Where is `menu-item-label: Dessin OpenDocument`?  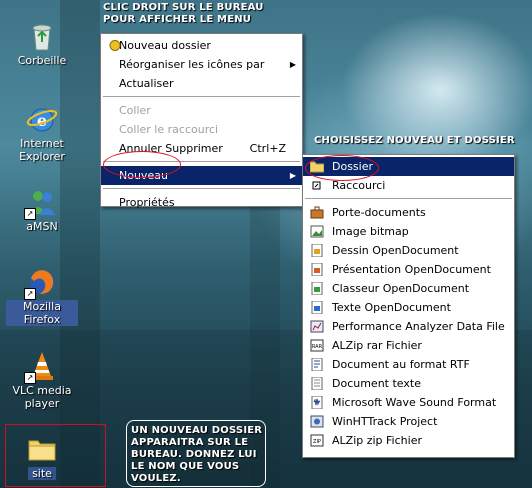
menu-item-label: Dessin OpenDocument is located at coordinates (395, 250).